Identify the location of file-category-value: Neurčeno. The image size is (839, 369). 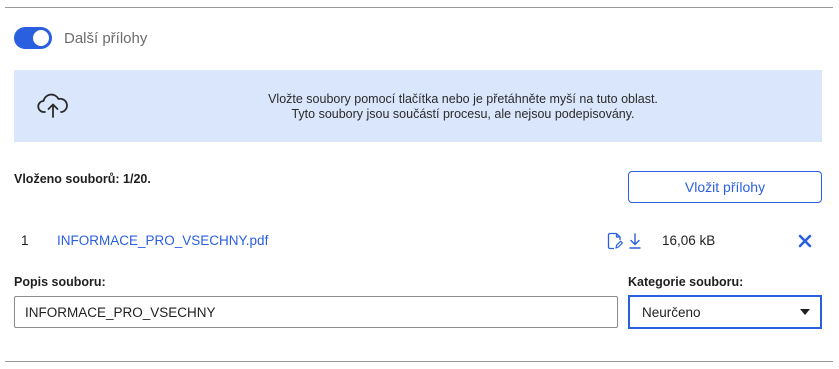
(671, 312).